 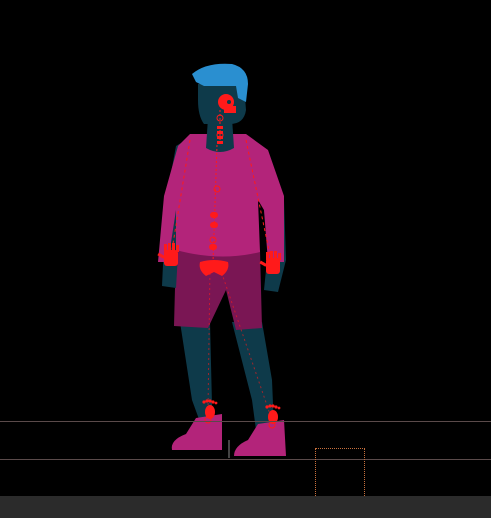 I want to click on bottom-status-bar, so click(x=245, y=507).